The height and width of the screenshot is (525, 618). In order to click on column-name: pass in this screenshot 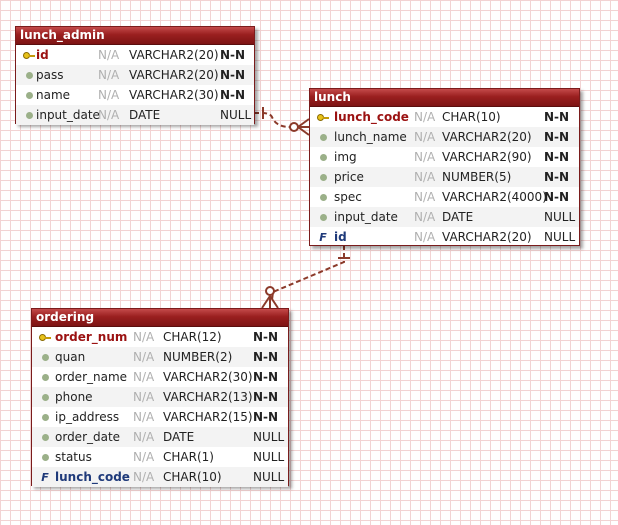, I will do `click(50, 75)`.